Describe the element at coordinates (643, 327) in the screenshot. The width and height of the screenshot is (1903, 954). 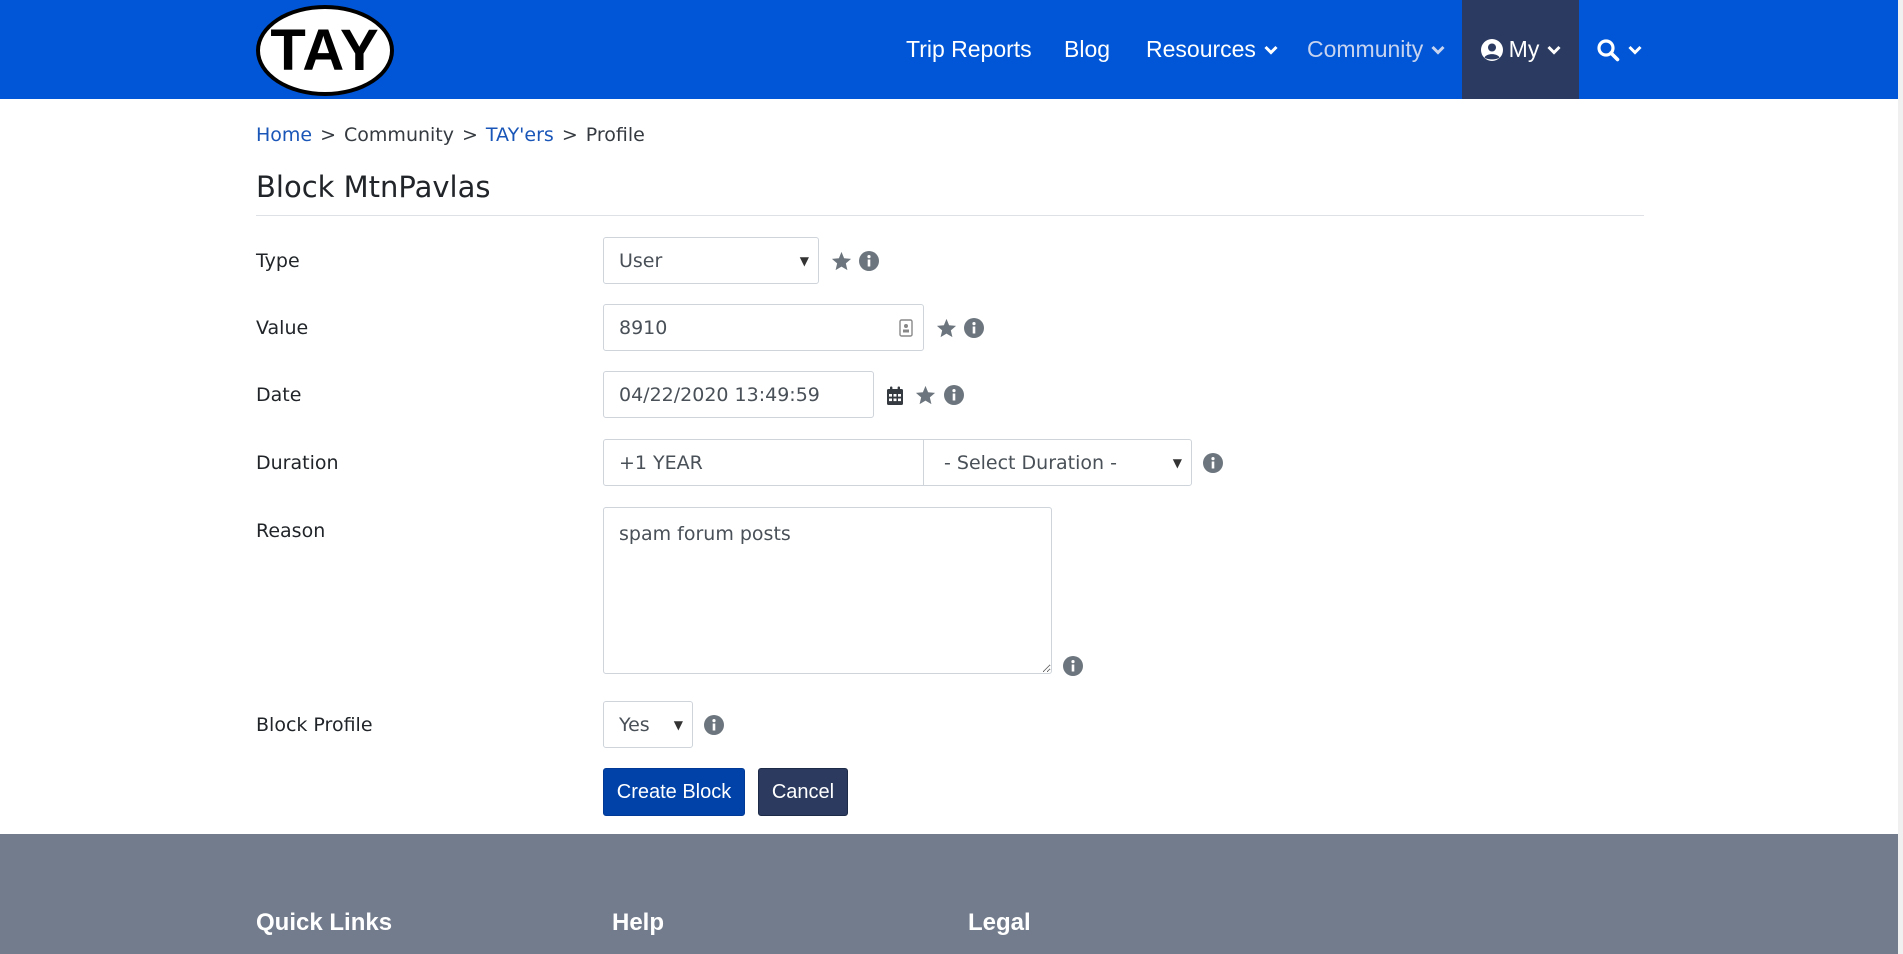
I see `value-input-text: 8910` at that location.